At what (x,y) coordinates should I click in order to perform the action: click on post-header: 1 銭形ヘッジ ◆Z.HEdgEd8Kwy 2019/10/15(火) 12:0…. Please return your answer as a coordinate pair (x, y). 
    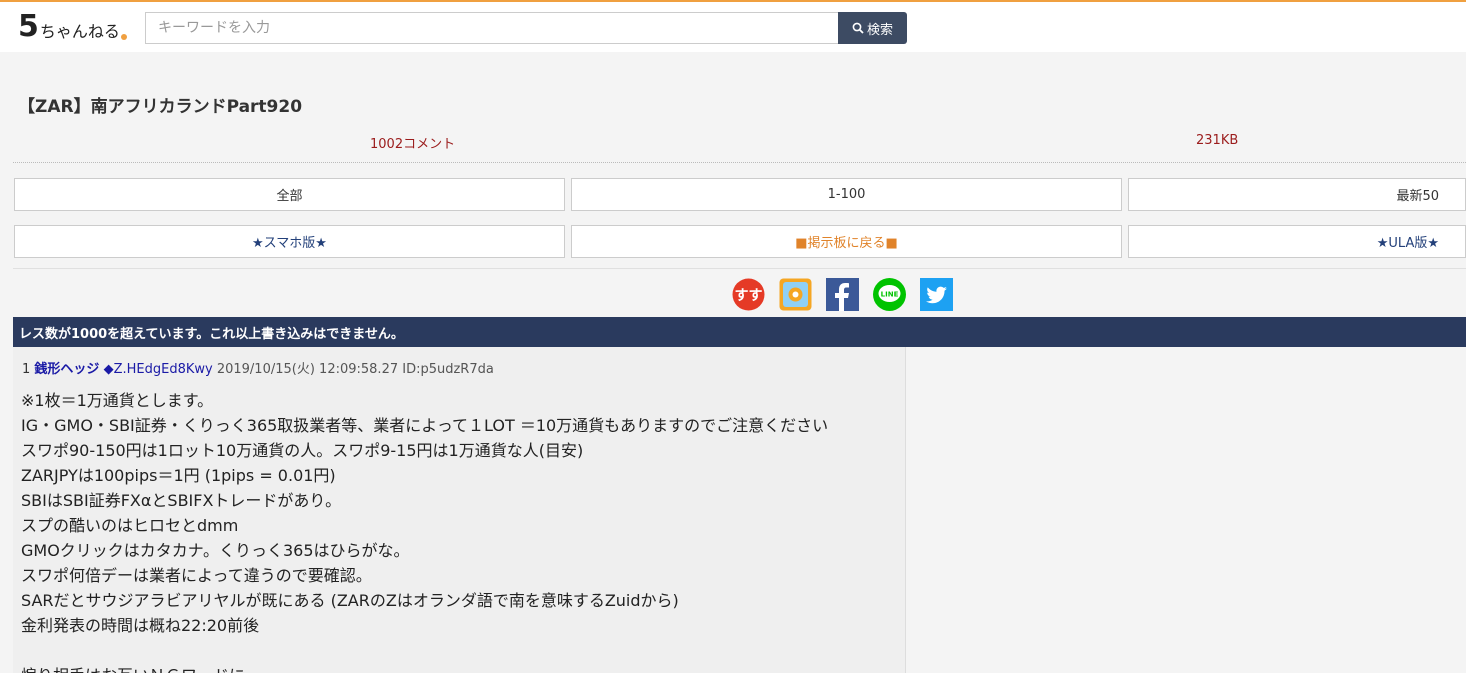
    Looking at the image, I should click on (258, 367).